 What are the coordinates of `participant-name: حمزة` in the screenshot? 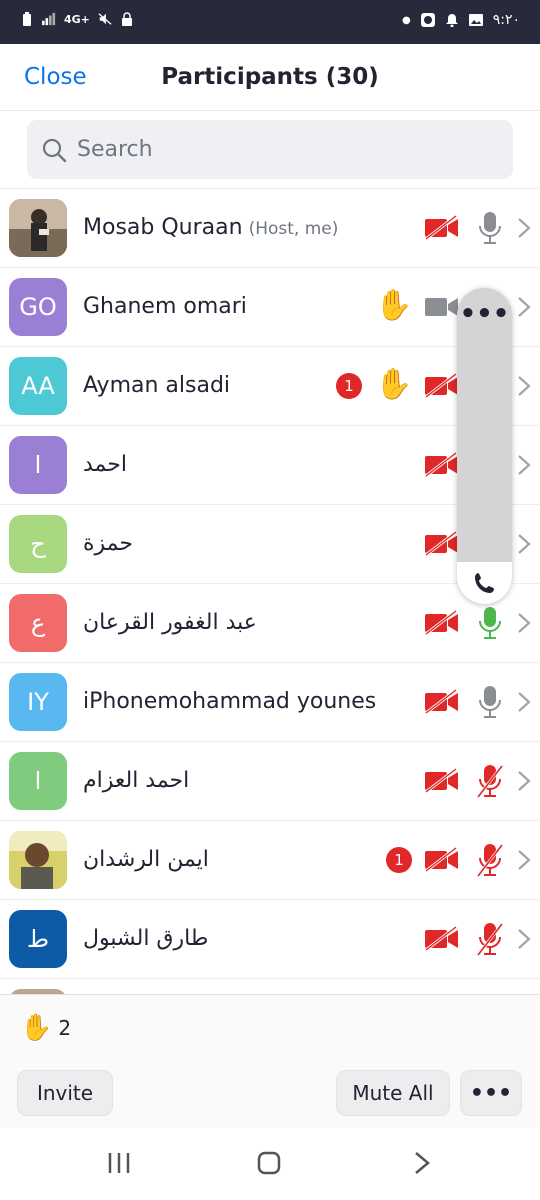 It's located at (108, 543).